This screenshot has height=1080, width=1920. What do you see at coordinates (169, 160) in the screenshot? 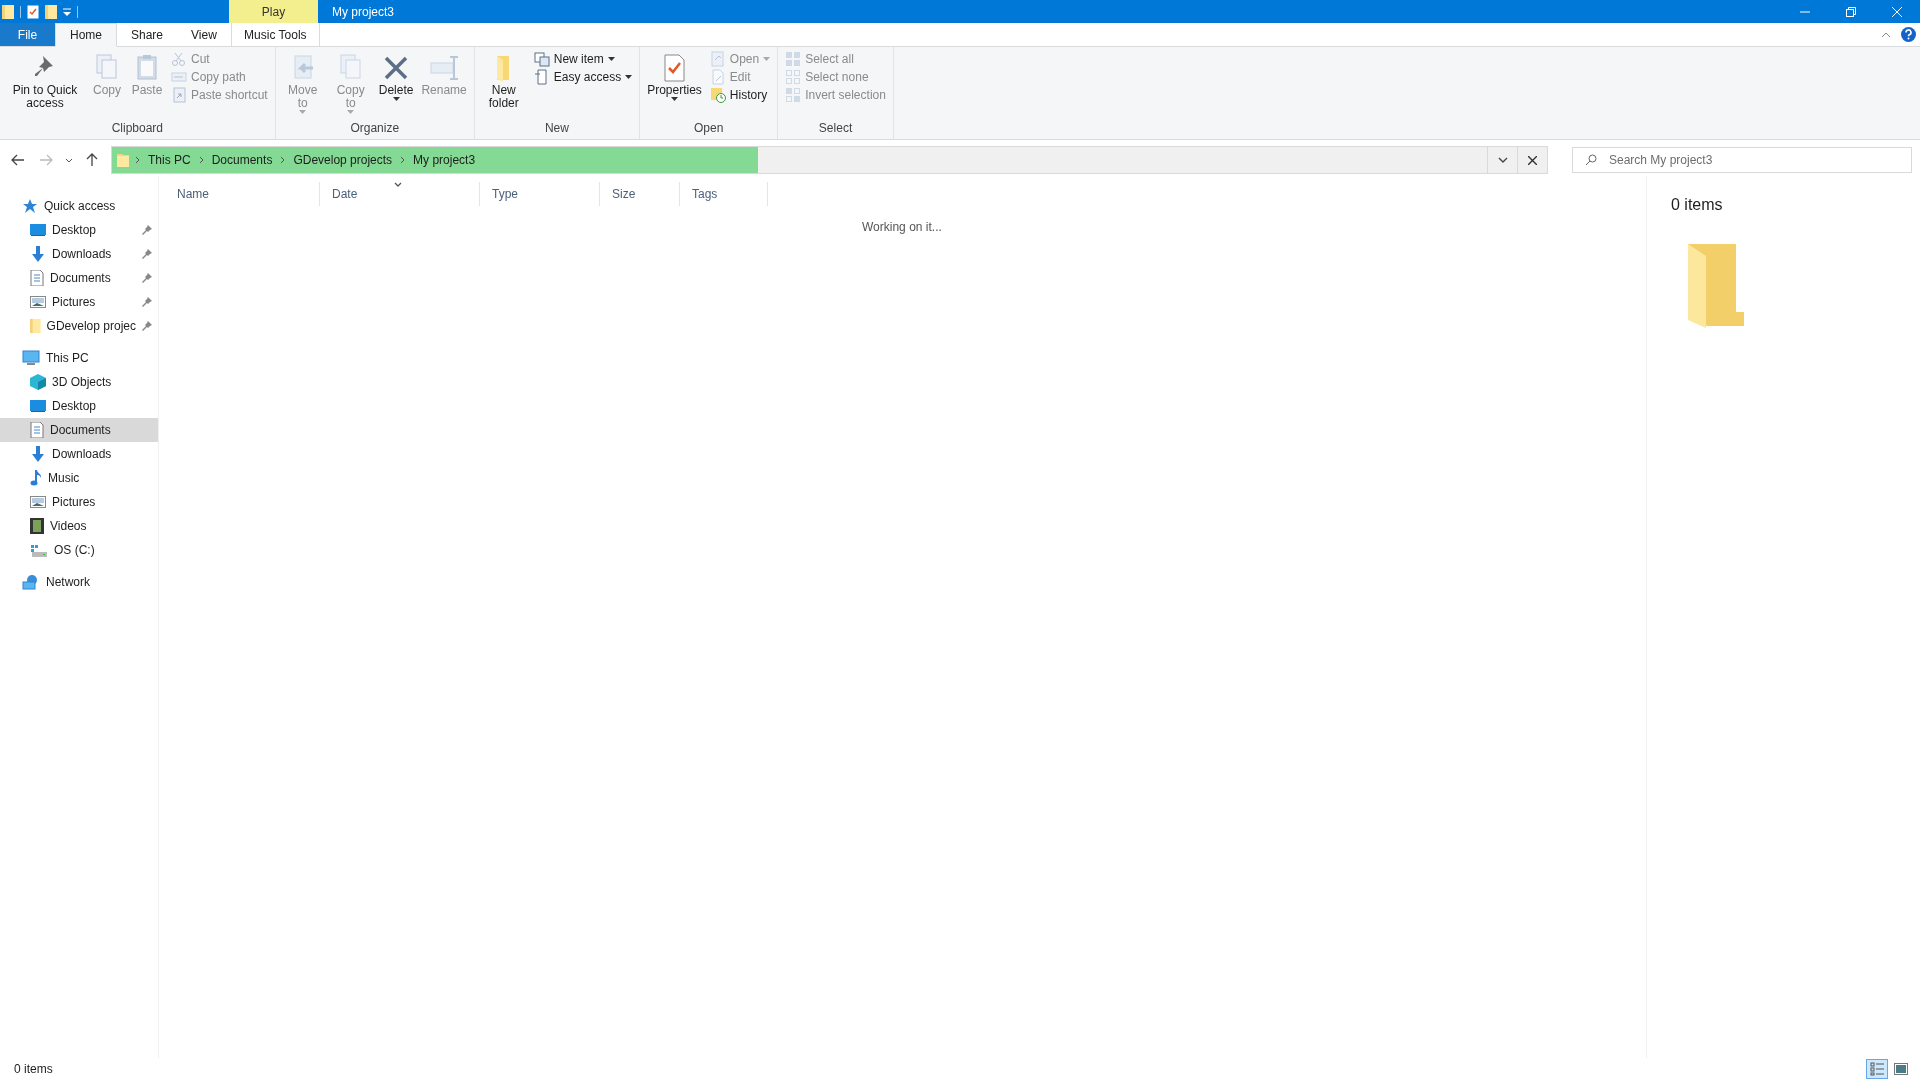
I see `breadcrumb: This PC` at bounding box center [169, 160].